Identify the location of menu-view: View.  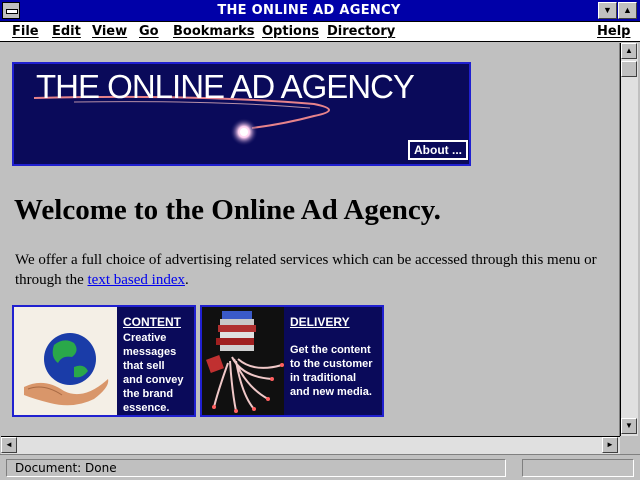
(109, 31).